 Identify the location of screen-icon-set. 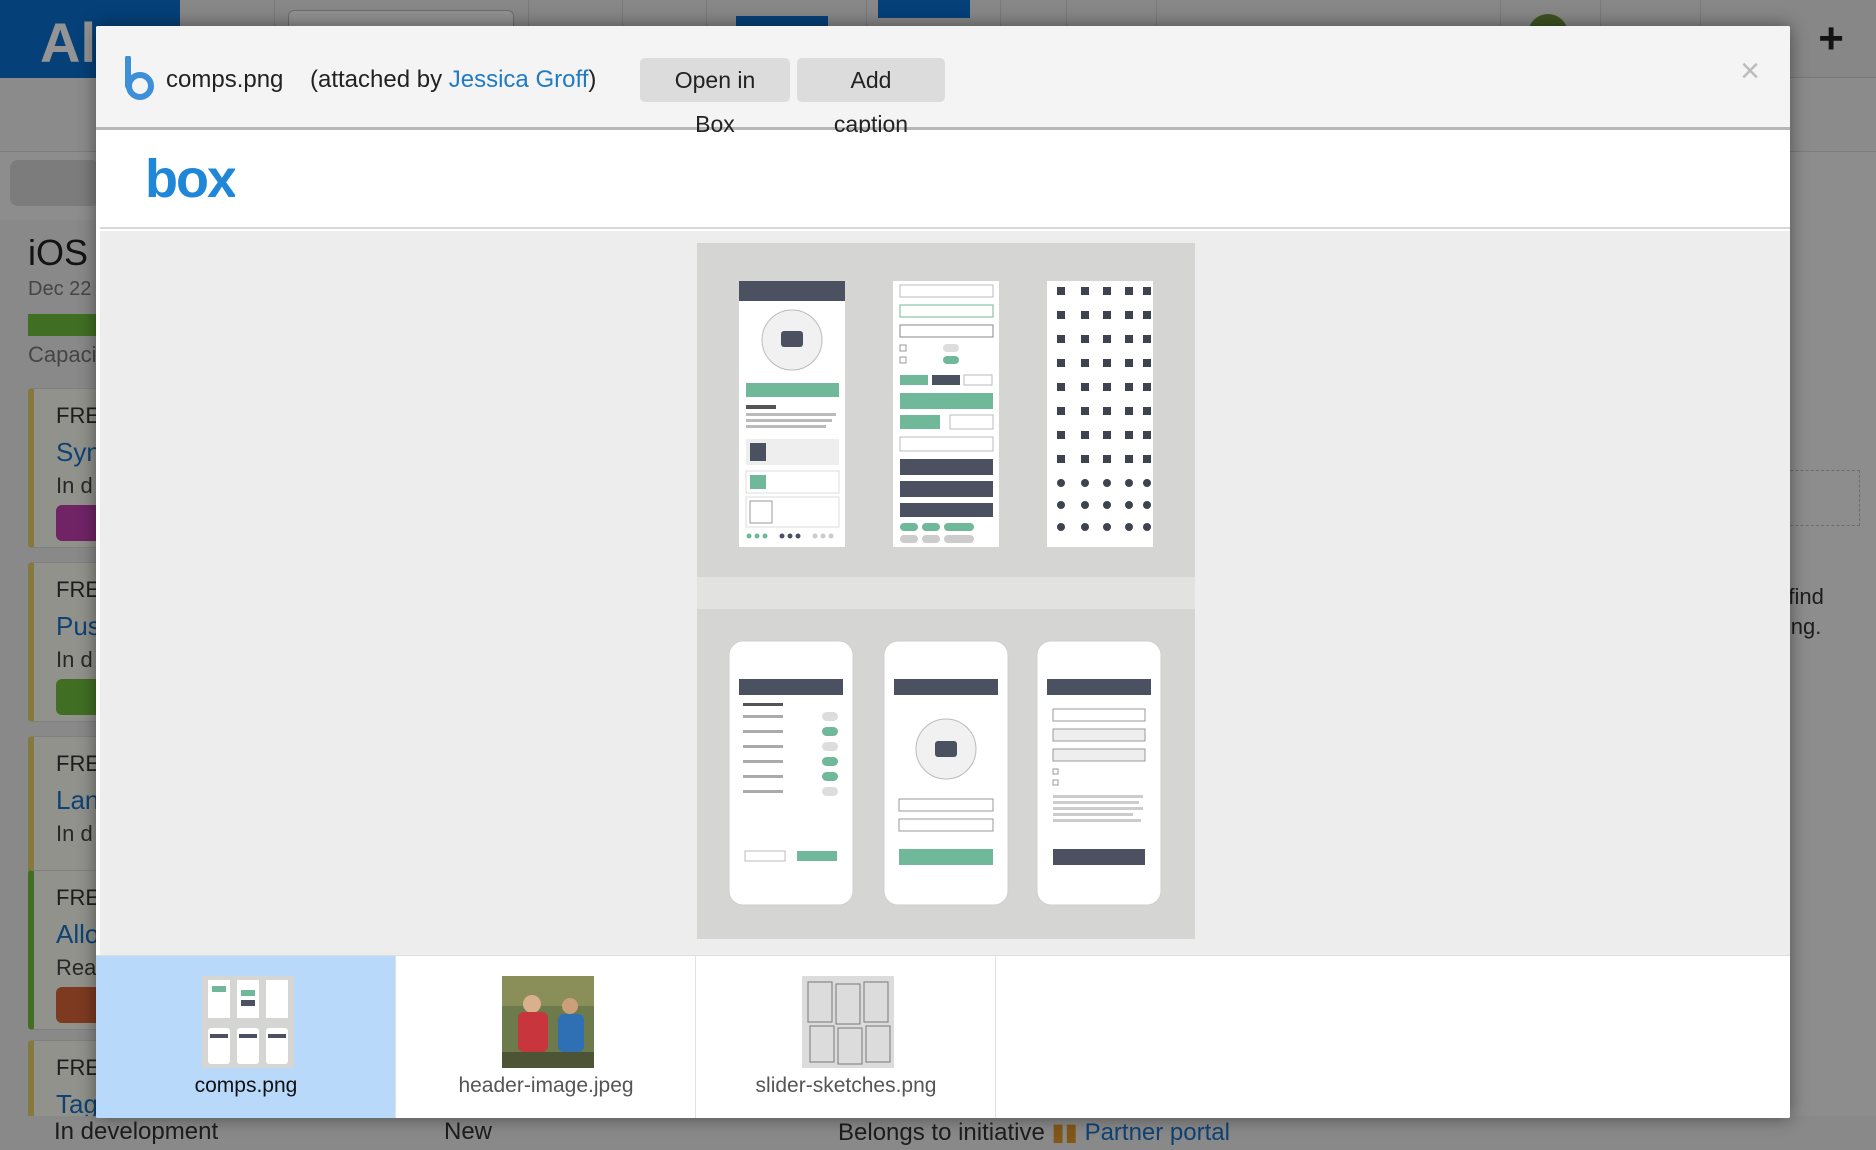
(1100, 414).